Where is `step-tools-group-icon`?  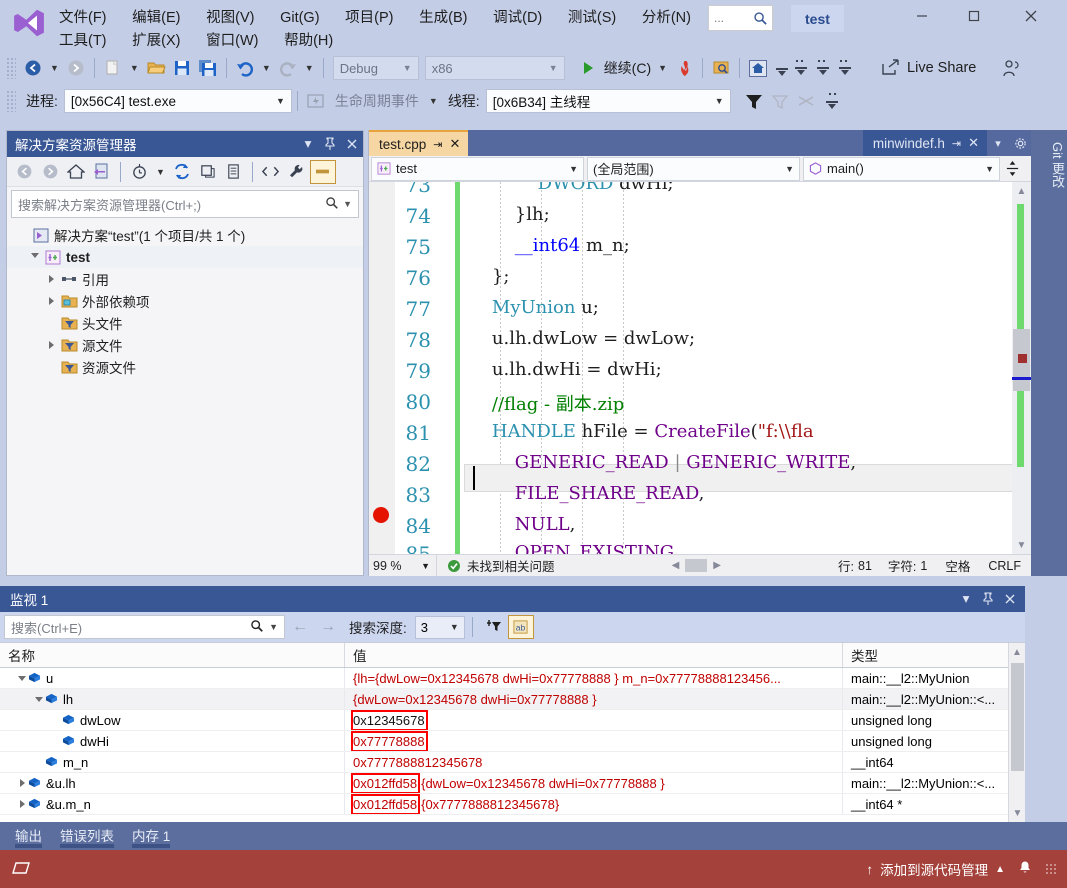
step-tools-group-icon is located at coordinates (819, 68).